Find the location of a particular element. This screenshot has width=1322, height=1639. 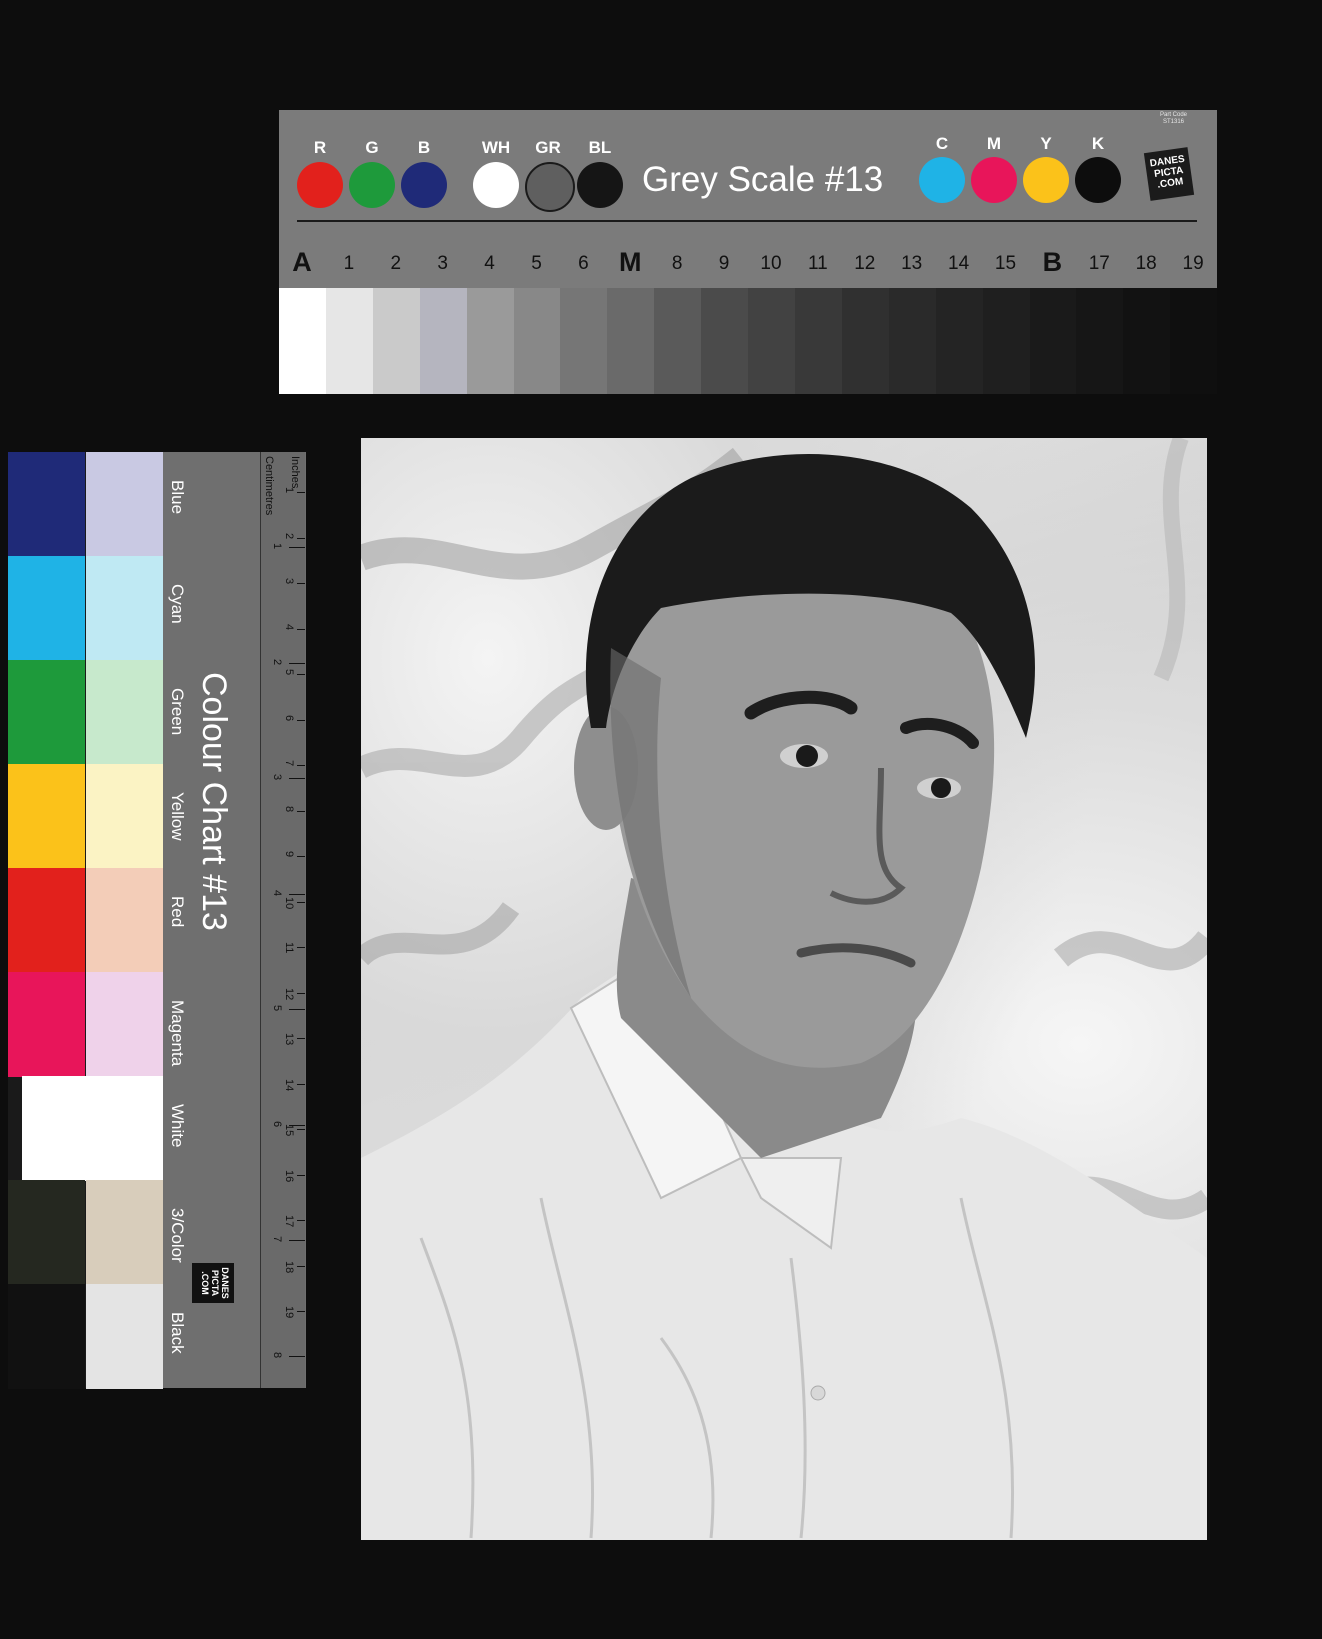

cm-mark: 5 is located at coordinates (289, 672).